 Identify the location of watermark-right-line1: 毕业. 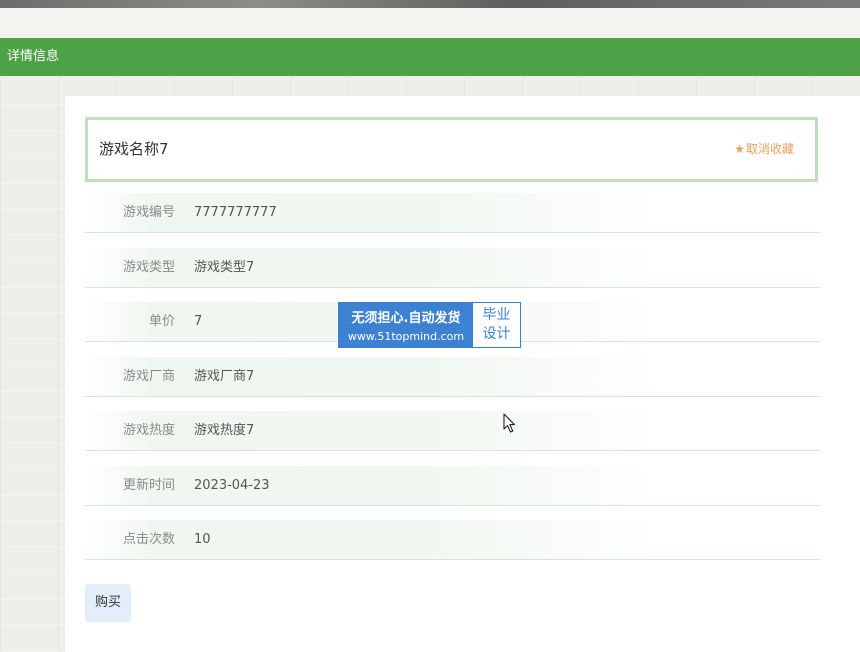
(496, 315).